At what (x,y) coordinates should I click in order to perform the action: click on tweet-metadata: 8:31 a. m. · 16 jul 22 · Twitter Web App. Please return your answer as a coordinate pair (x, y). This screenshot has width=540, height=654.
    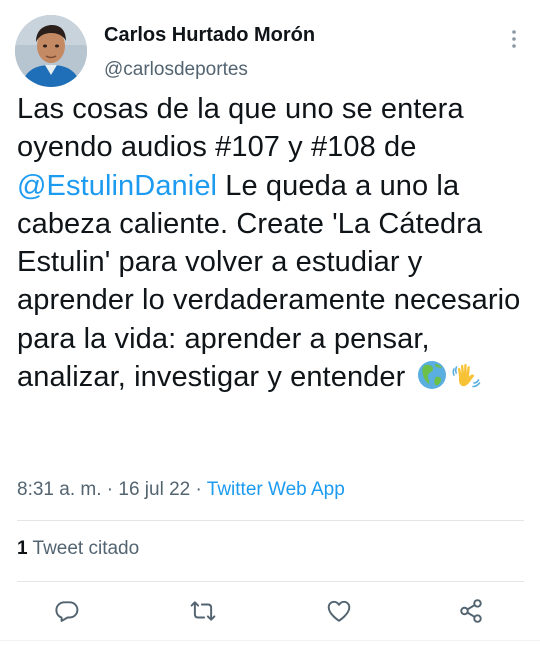
    Looking at the image, I should click on (181, 490).